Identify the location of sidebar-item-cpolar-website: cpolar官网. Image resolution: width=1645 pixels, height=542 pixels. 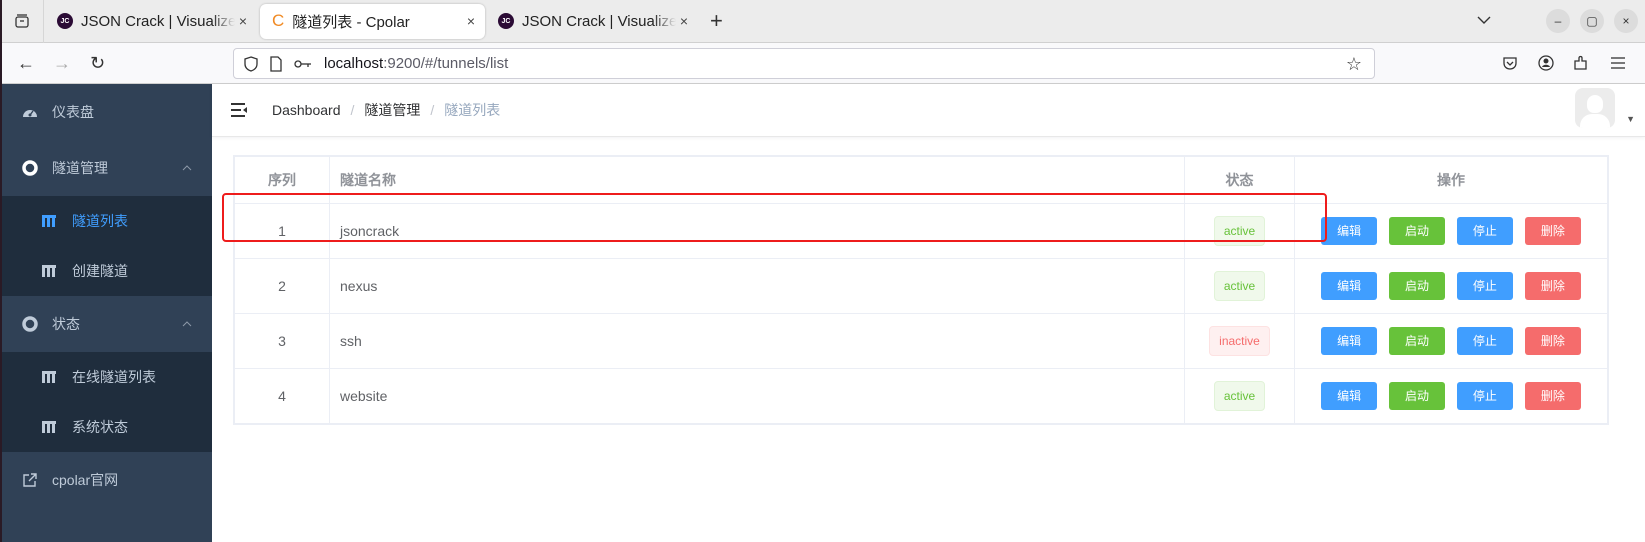
(106, 480).